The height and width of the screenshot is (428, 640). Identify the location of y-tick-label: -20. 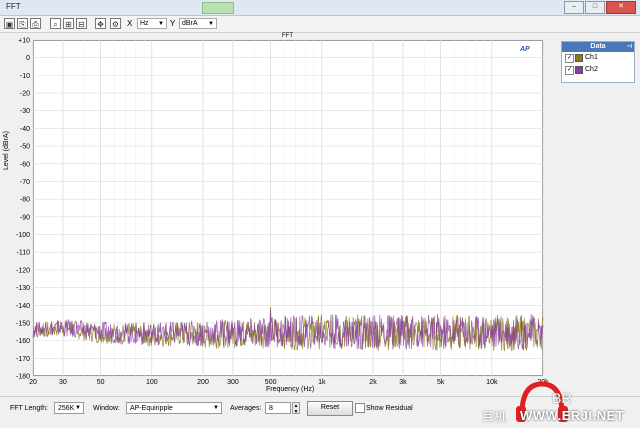
(25, 94).